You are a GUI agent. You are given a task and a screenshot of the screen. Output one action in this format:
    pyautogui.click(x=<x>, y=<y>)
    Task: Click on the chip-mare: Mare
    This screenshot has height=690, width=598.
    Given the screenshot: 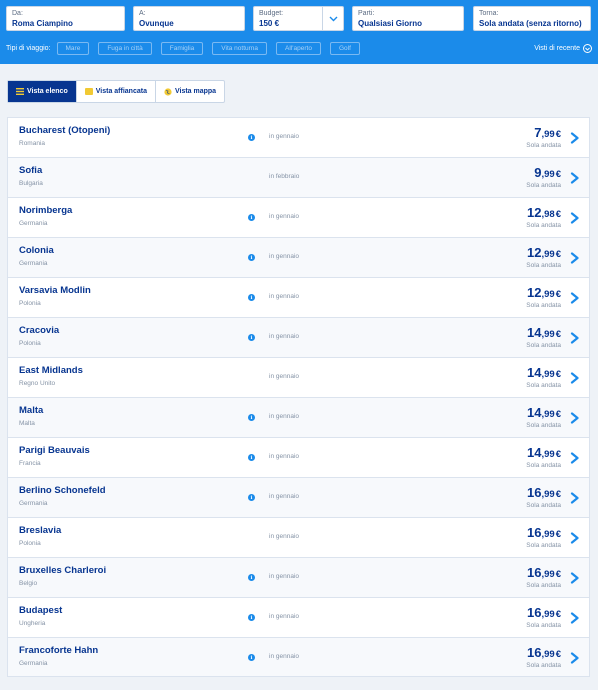 What is the action you would take?
    pyautogui.click(x=73, y=48)
    